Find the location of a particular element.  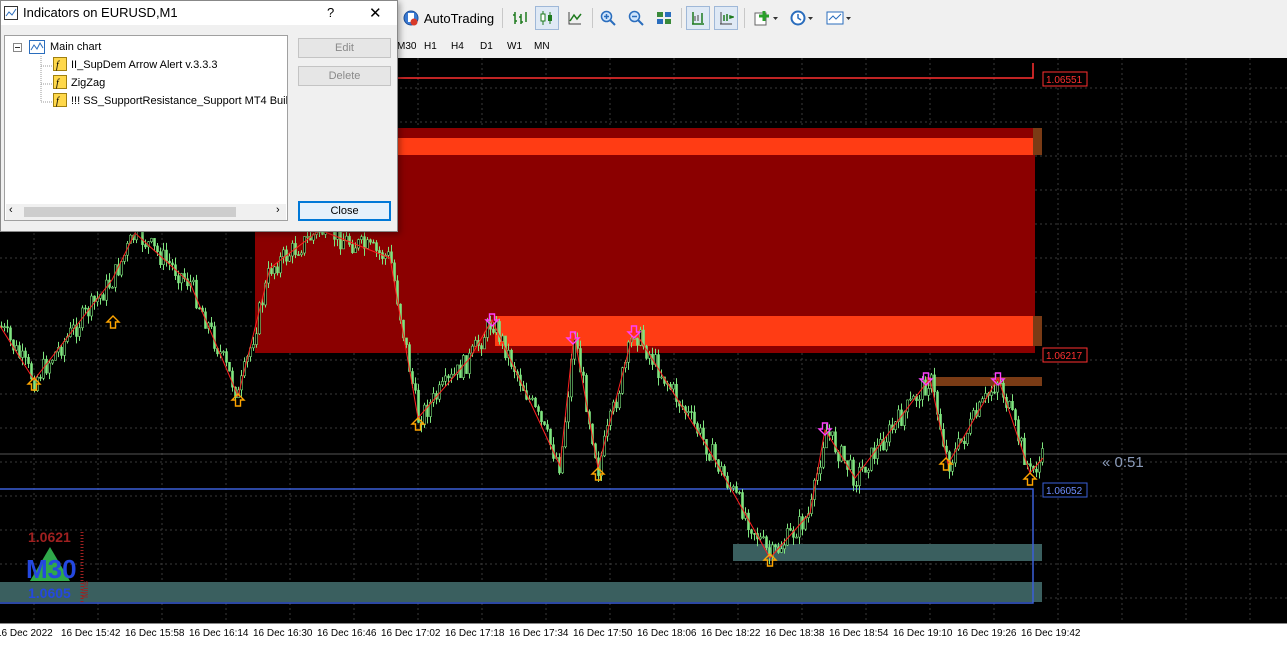

timeframe-w1: W1 is located at coordinates (514, 47).